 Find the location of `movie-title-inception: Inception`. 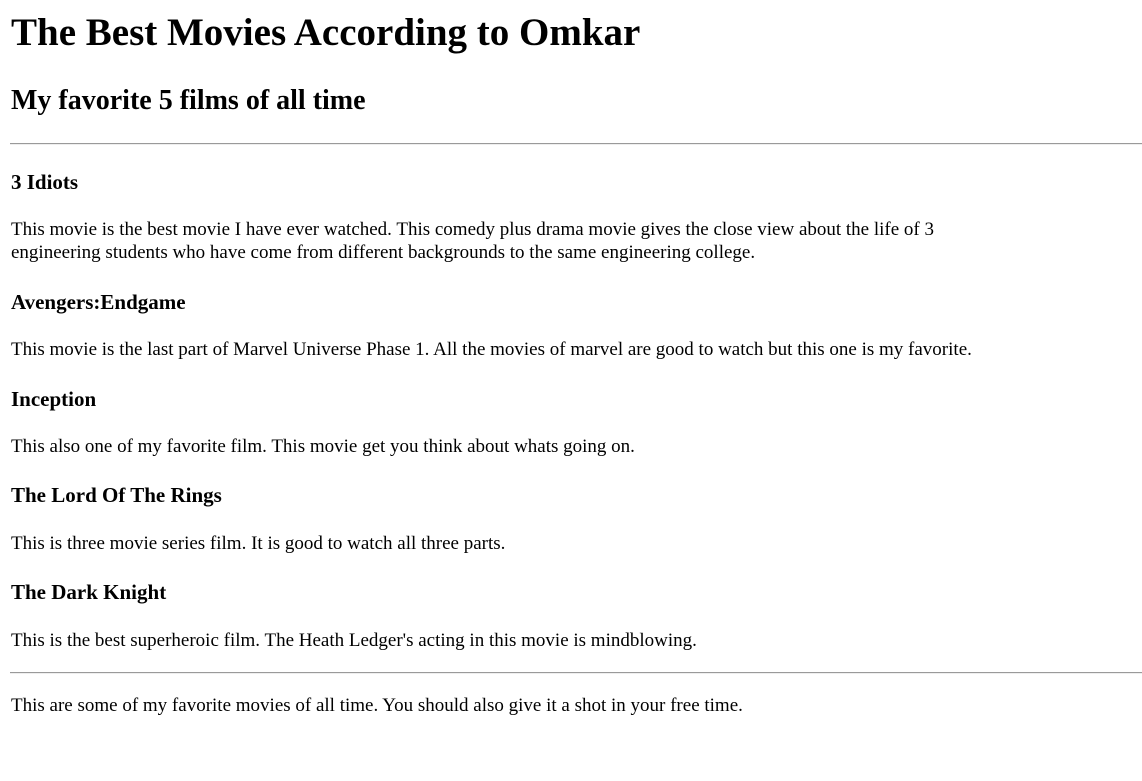

movie-title-inception: Inception is located at coordinates (54, 399).